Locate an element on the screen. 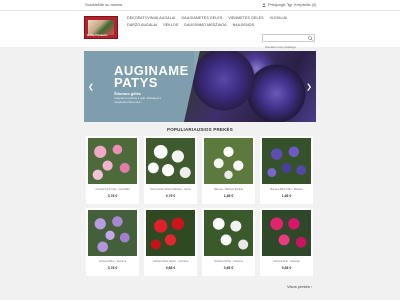 The height and width of the screenshot is (300, 400). cart-link: Krepšelis (0) is located at coordinates (301, 4).